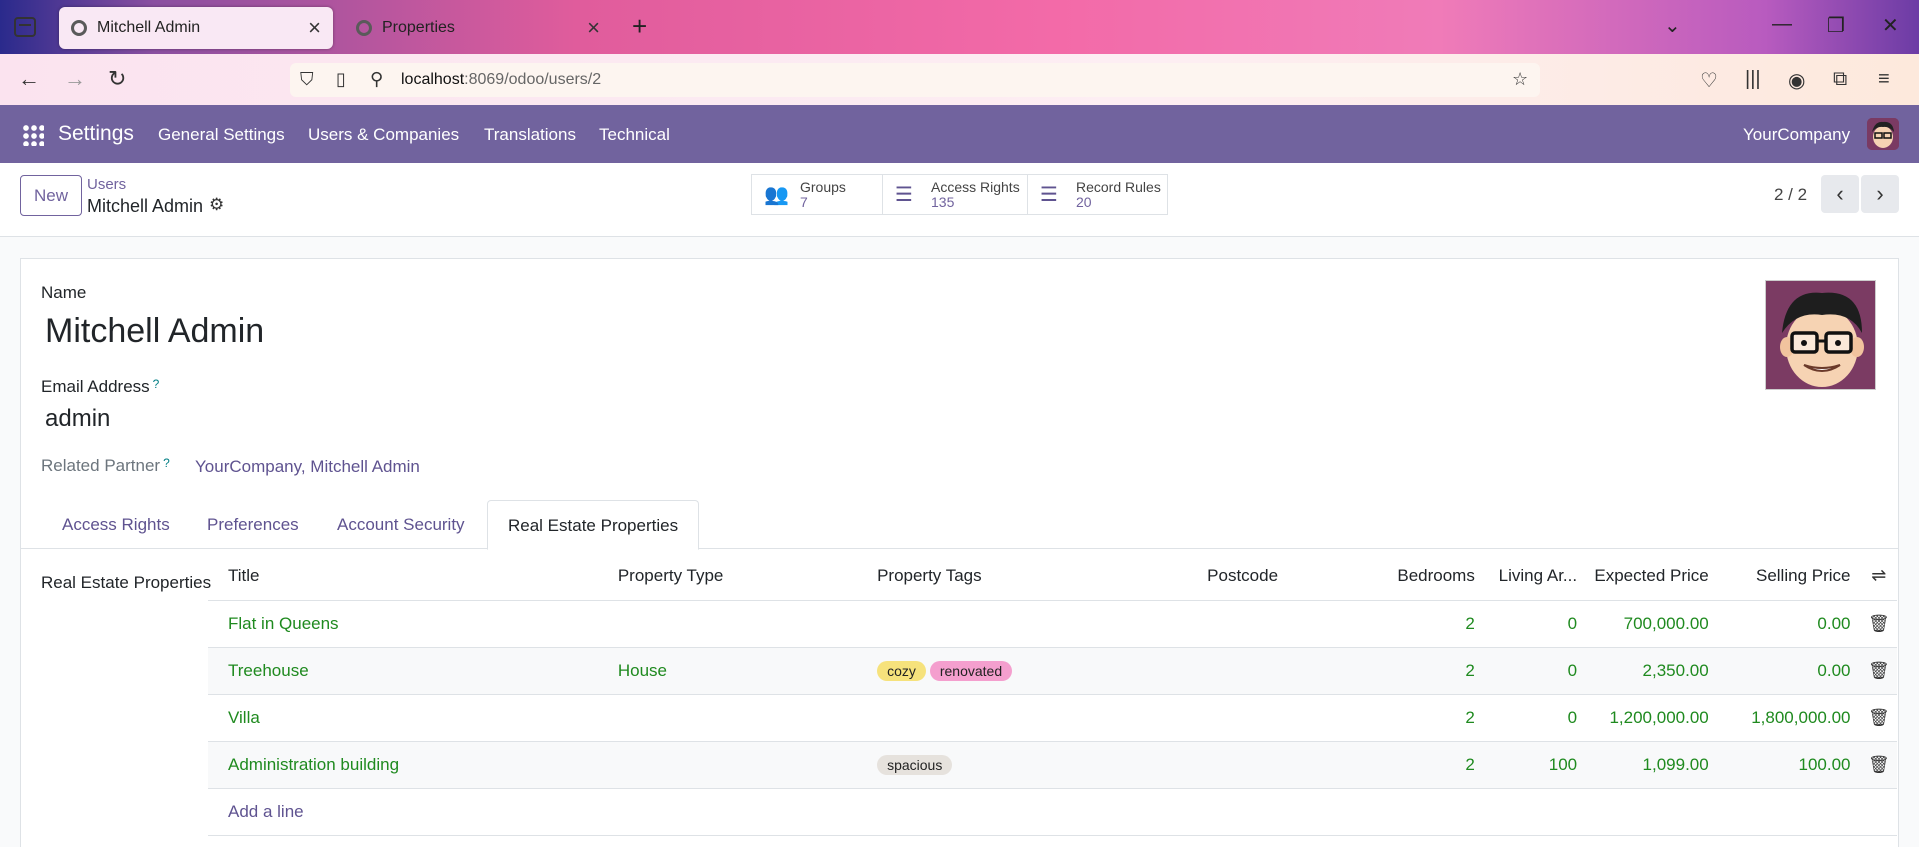  What do you see at coordinates (1880, 194) in the screenshot?
I see `pager-next-button: ›` at bounding box center [1880, 194].